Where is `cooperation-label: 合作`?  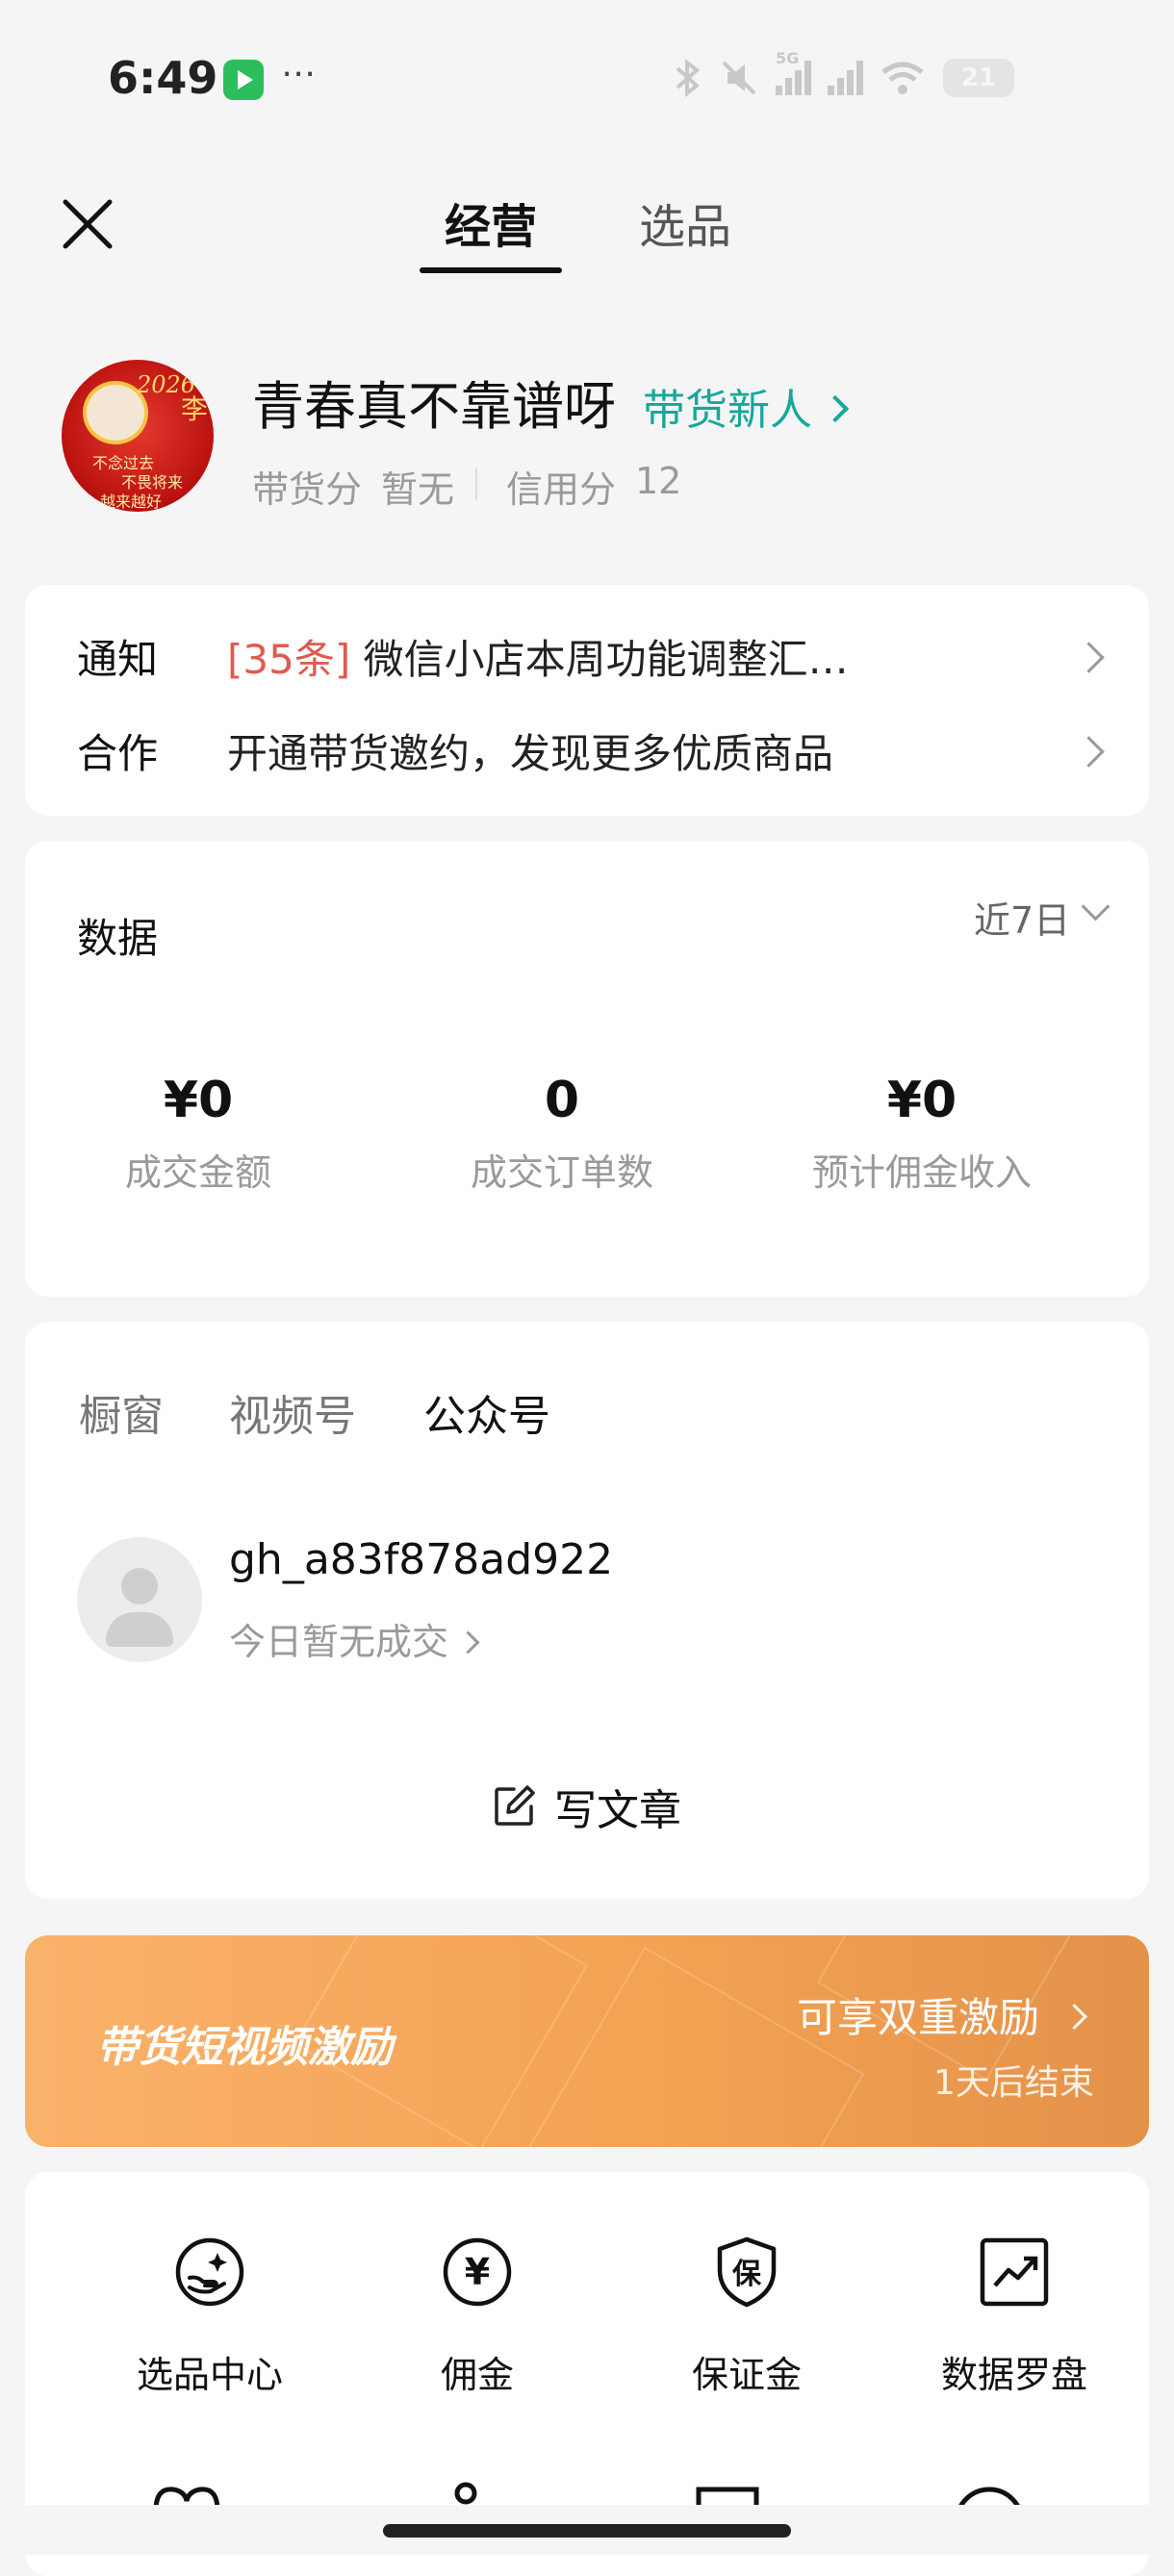 cooperation-label: 合作 is located at coordinates (118, 753).